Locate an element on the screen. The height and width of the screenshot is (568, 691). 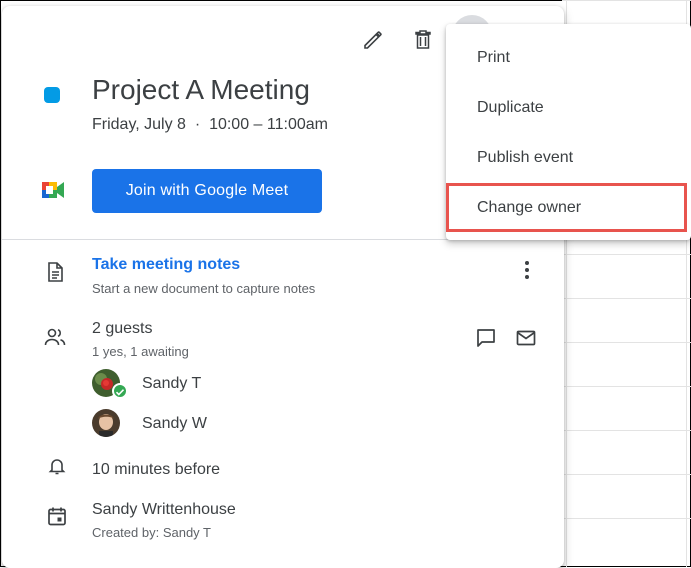
bell-icon is located at coordinates (57, 466).